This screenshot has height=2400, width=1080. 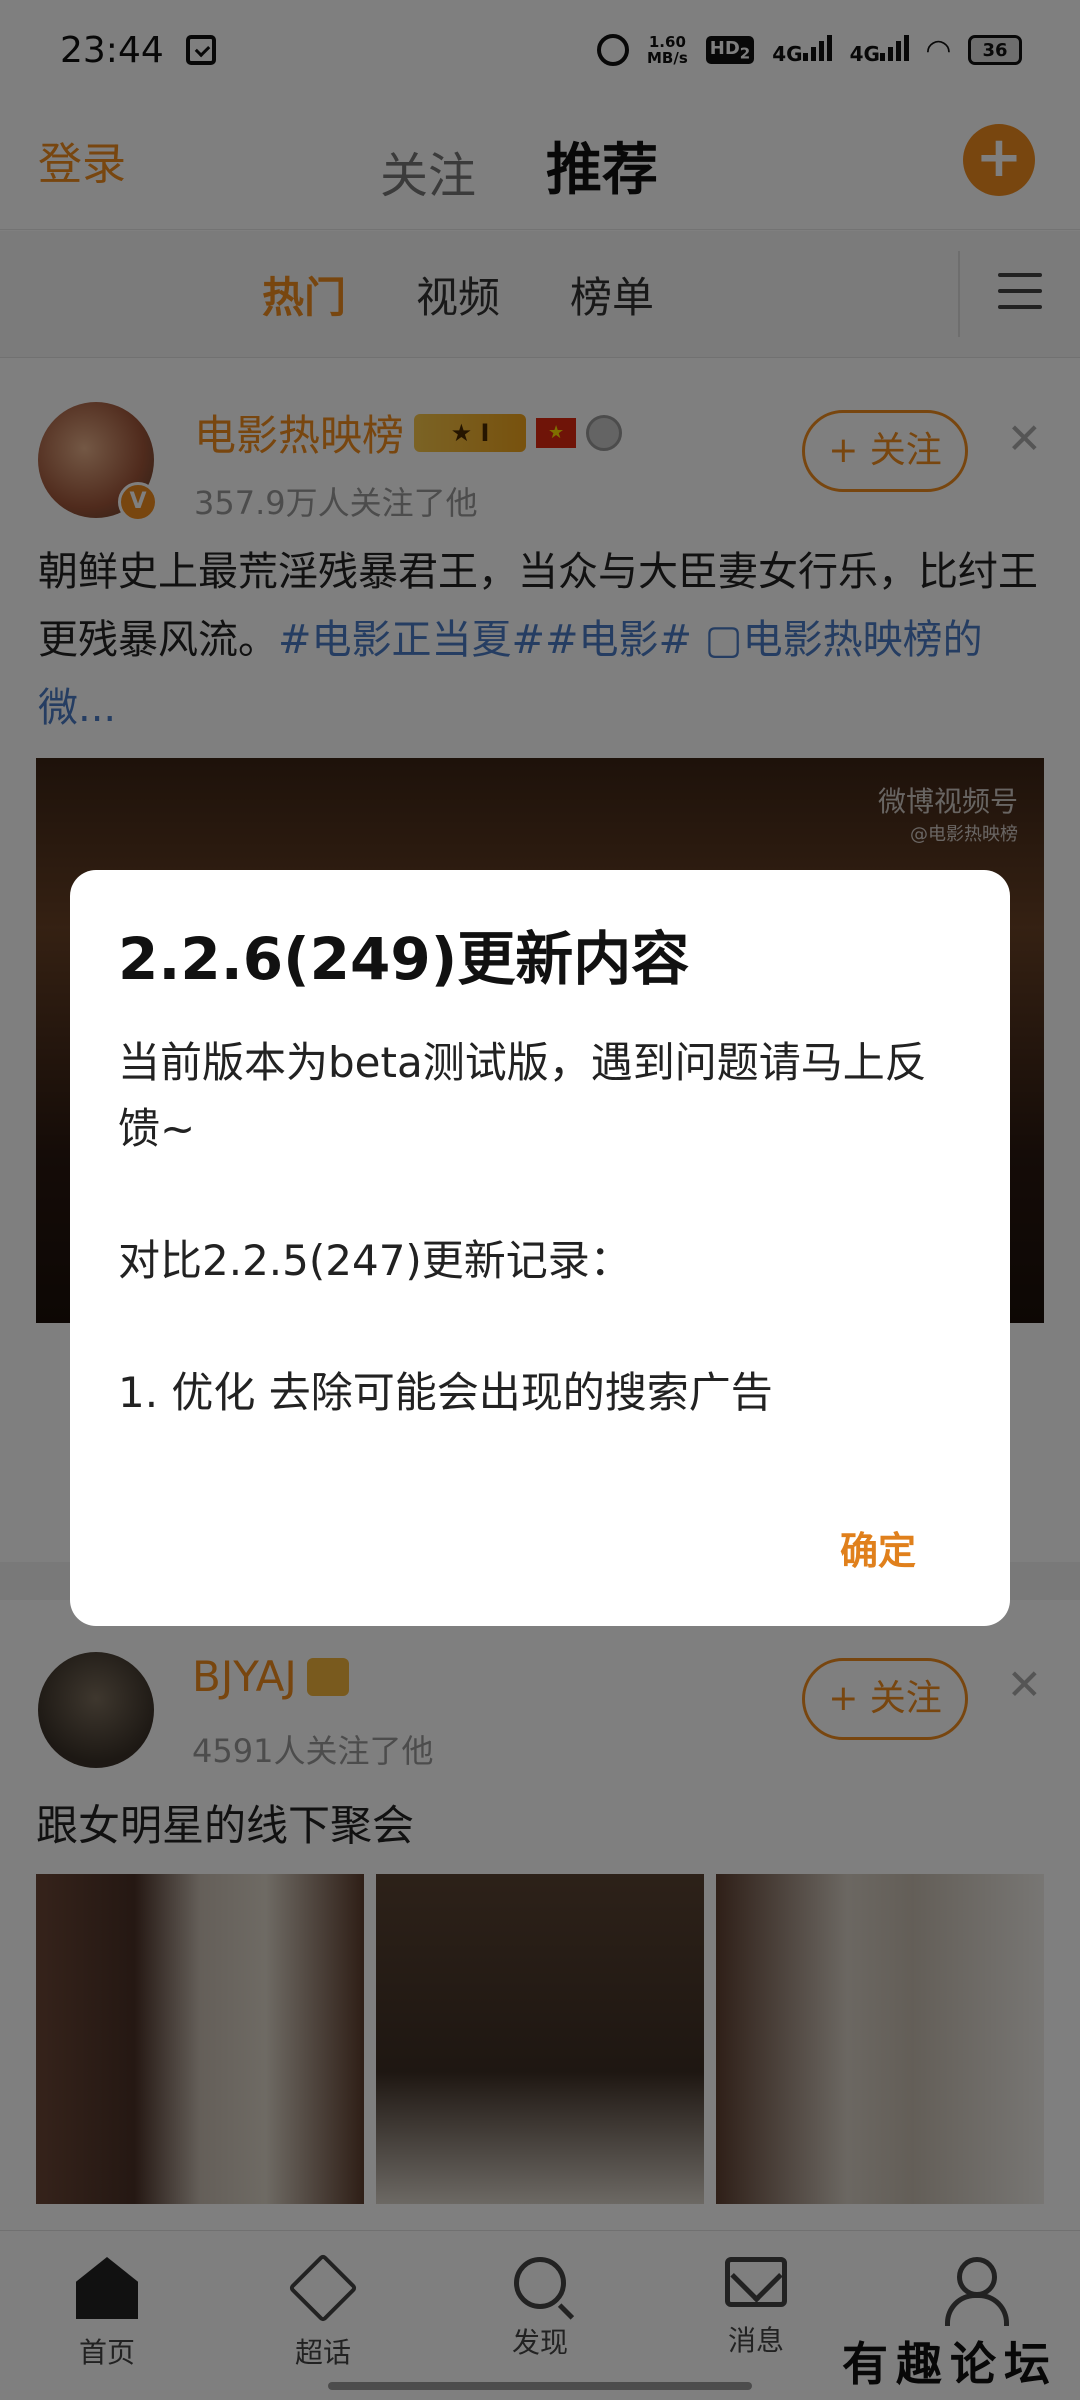 I want to click on dialog-title: 2.2.6(249)更新内容, so click(x=404, y=959).